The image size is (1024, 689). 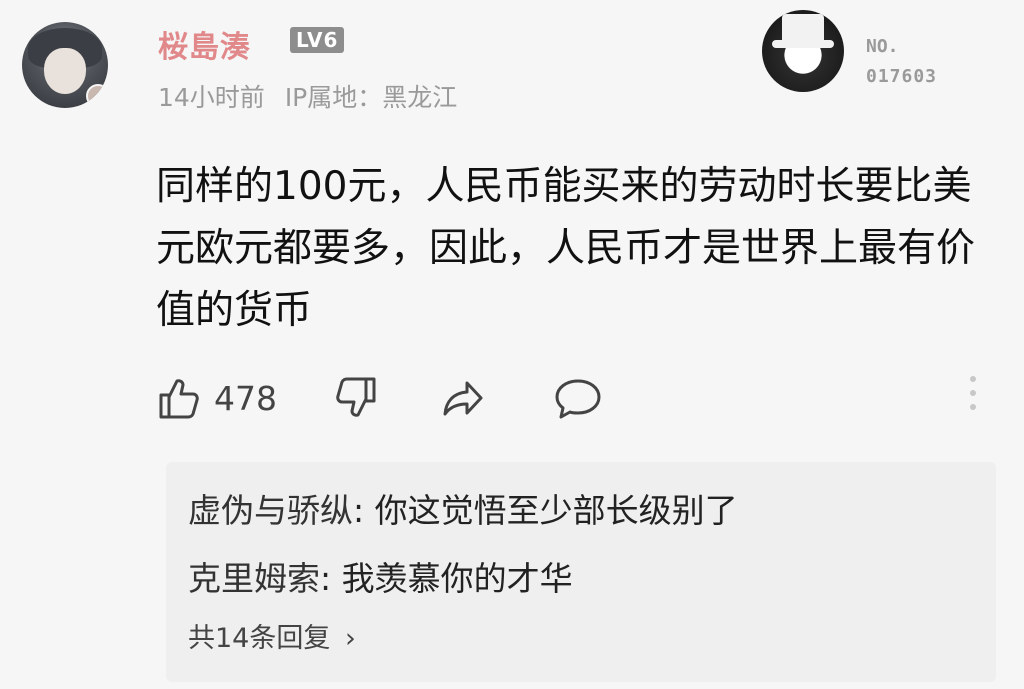 What do you see at coordinates (254, 578) in the screenshot?
I see `reply-author: 克里姆索` at bounding box center [254, 578].